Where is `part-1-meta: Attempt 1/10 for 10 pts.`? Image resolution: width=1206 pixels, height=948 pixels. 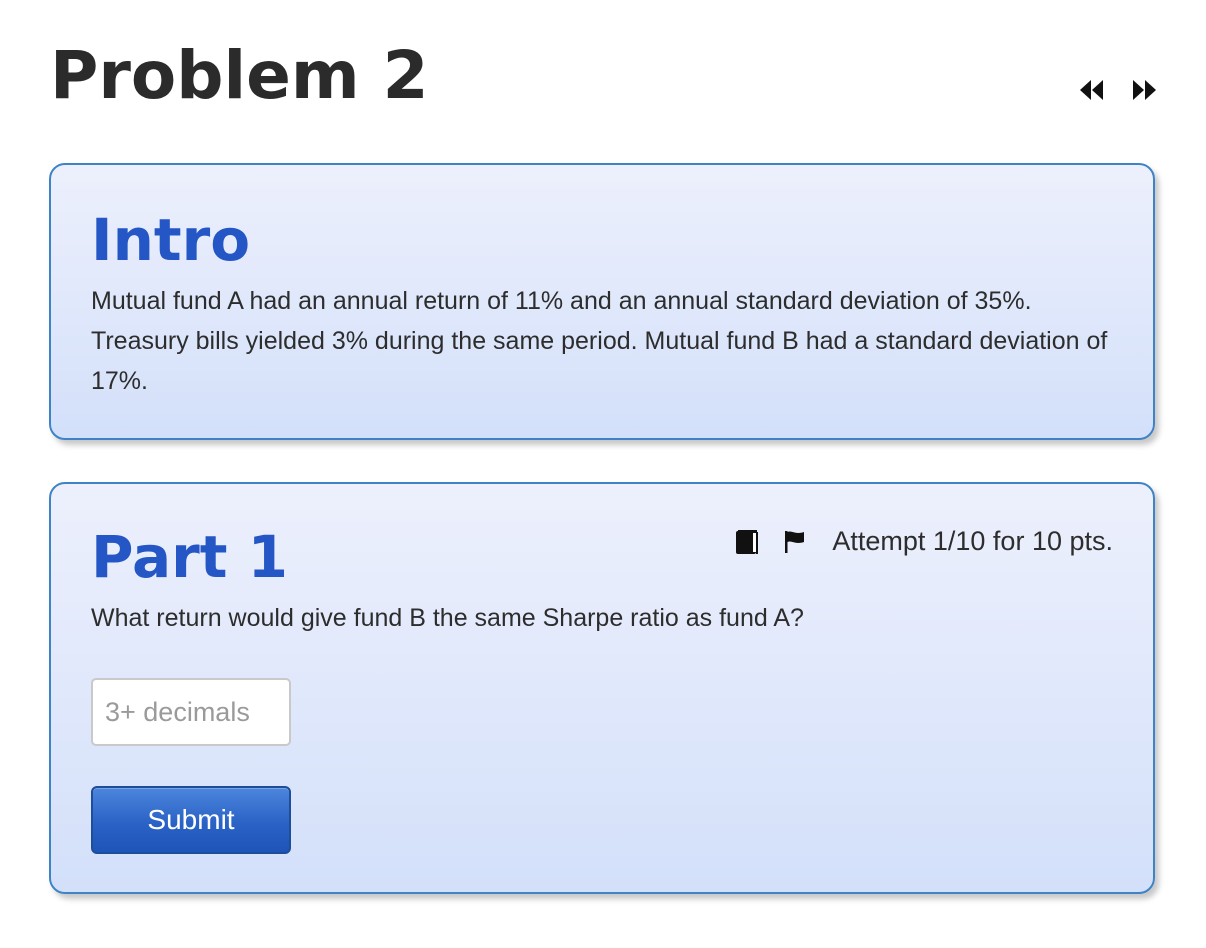 part-1-meta: Attempt 1/10 for 10 pts. is located at coordinates (923, 541).